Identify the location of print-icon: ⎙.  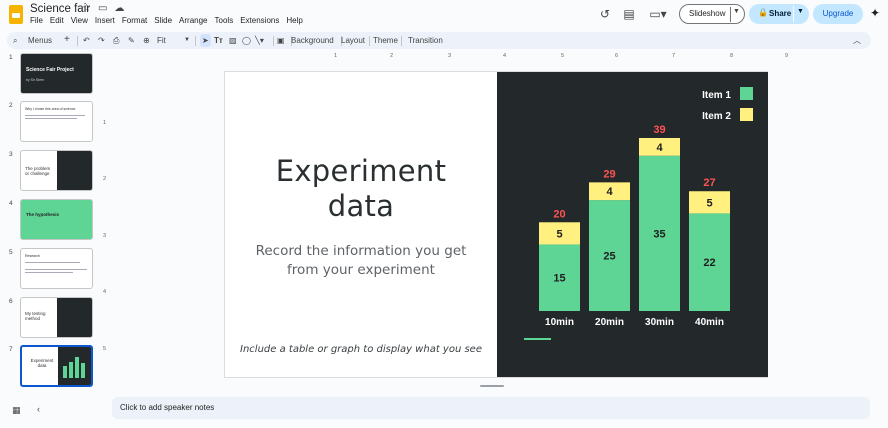
(116, 40).